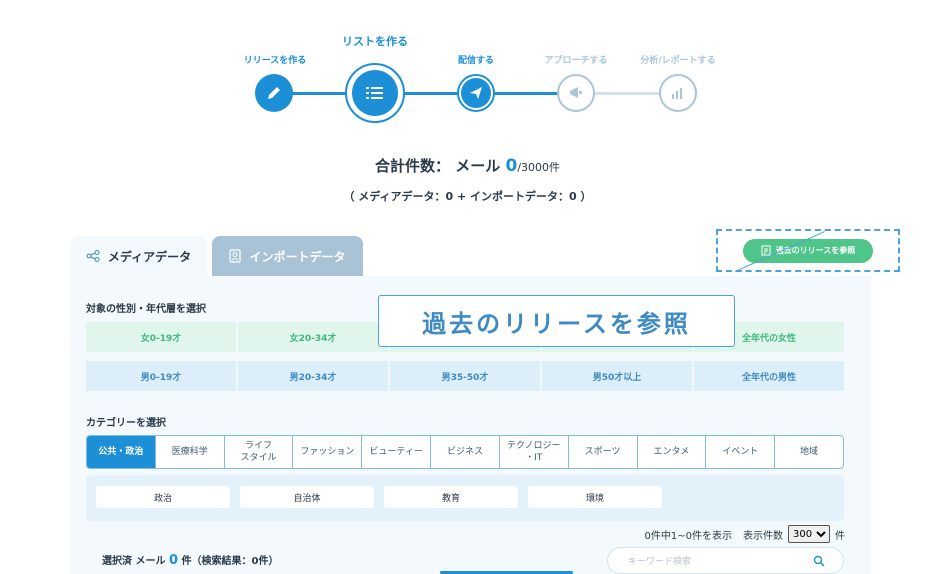 The height and width of the screenshot is (574, 935). I want to click on selected-count: 選択済 メール 0 件（検索結果：0件）, so click(190, 560).